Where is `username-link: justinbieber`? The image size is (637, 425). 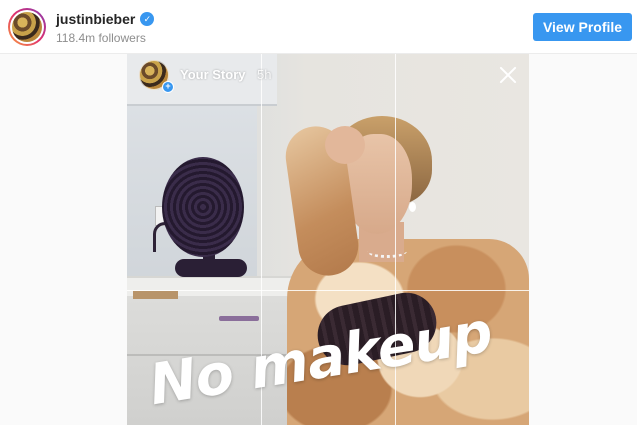 username-link: justinbieber is located at coordinates (95, 19).